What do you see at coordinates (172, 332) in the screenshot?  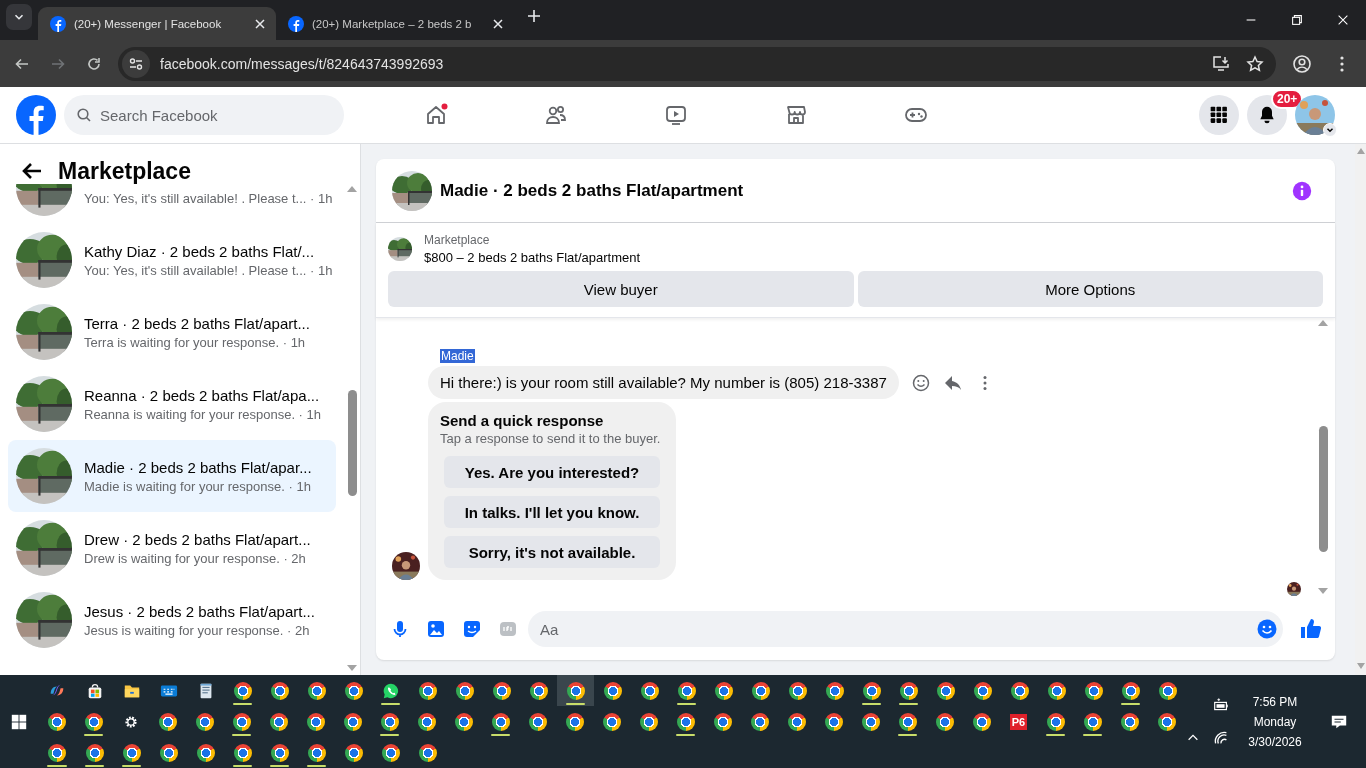 I see `conversation-item: Terra · 2 beds 2 baths Flat/apart... Terra is waiting for your response. · 1h` at bounding box center [172, 332].